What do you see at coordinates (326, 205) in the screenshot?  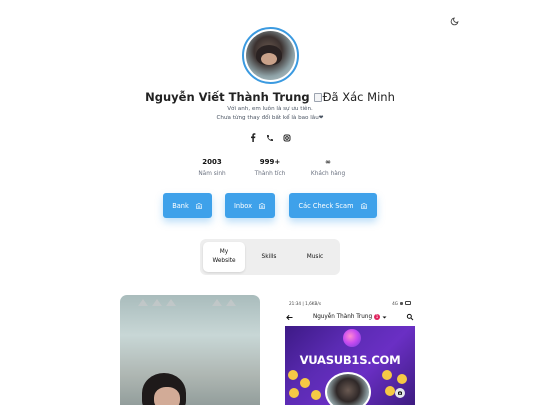 I see `check-scam-button-label: Các Check Scam` at bounding box center [326, 205].